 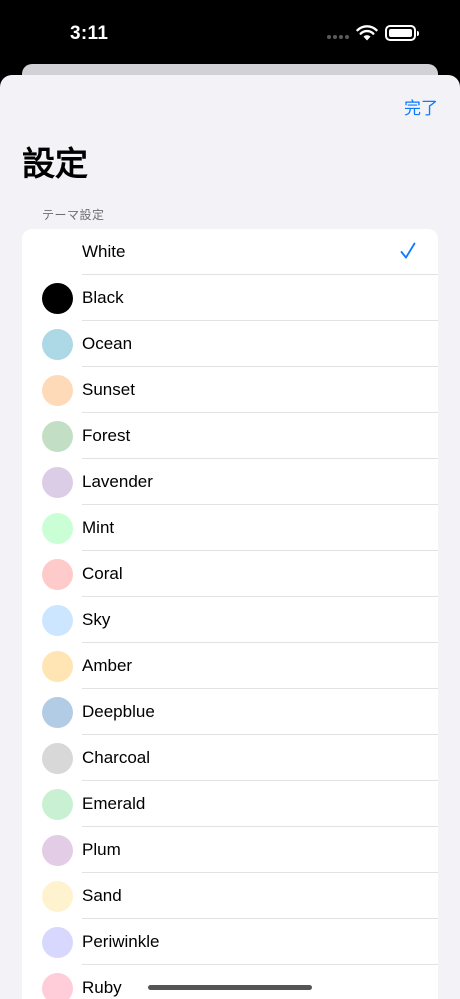 What do you see at coordinates (230, 666) in the screenshot?
I see `theme-row-amber: Amber` at bounding box center [230, 666].